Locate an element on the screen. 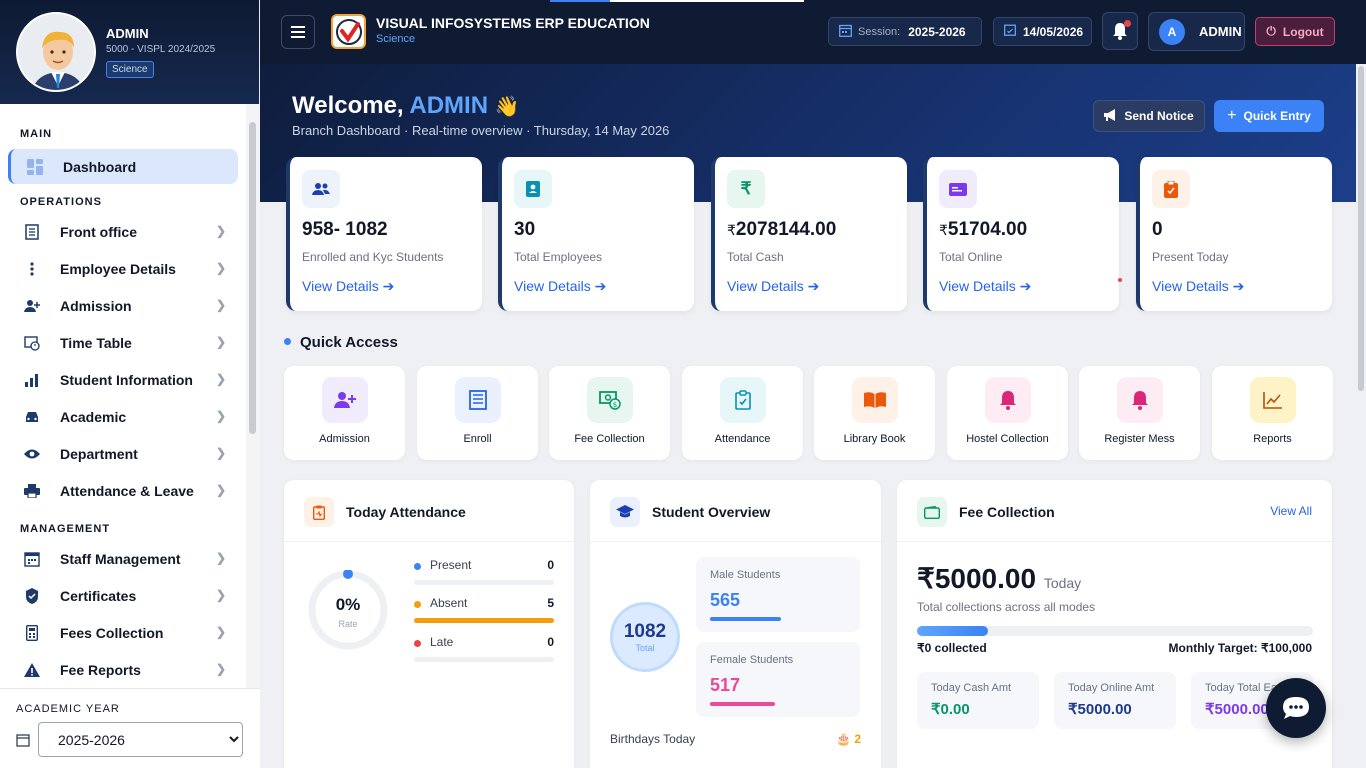 Image resolution: width=1366 pixels, height=768 pixels. sidebar-item-department: Department ❯ is located at coordinates (123, 453).